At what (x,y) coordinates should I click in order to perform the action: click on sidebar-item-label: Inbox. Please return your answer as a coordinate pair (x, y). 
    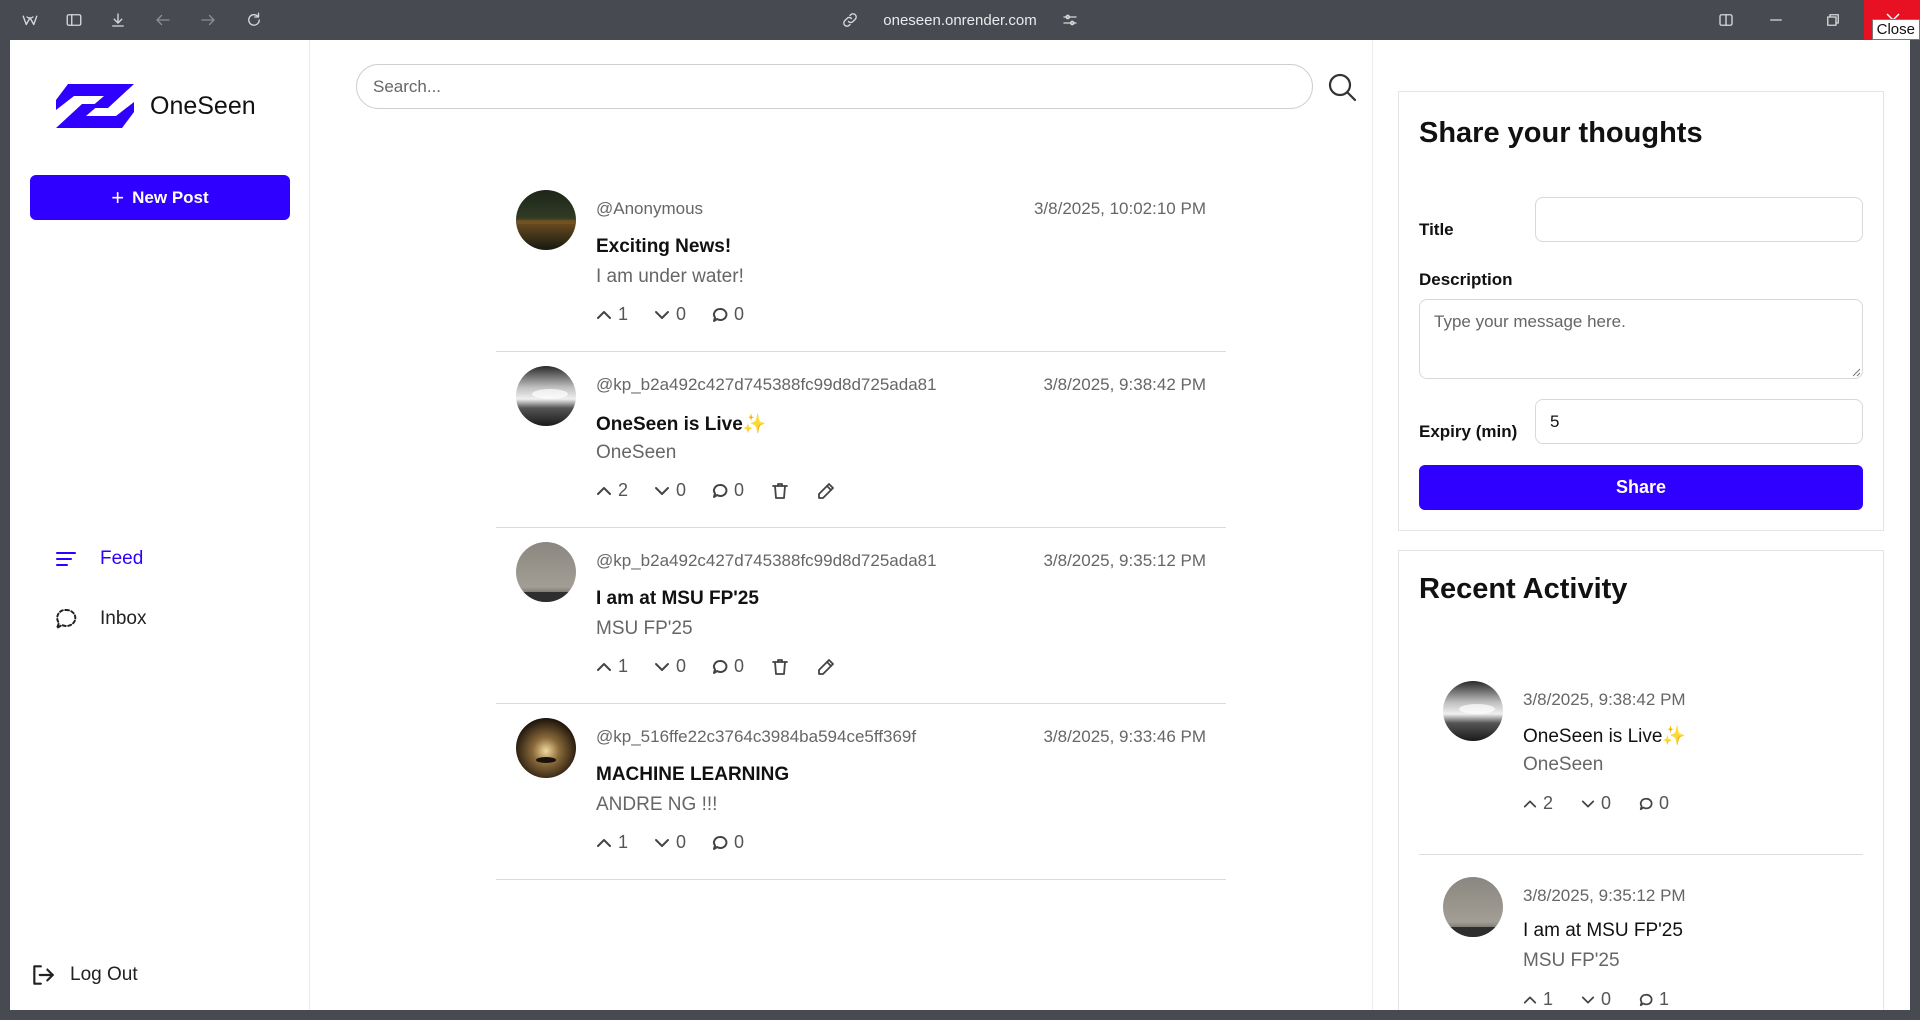
    Looking at the image, I should click on (123, 618).